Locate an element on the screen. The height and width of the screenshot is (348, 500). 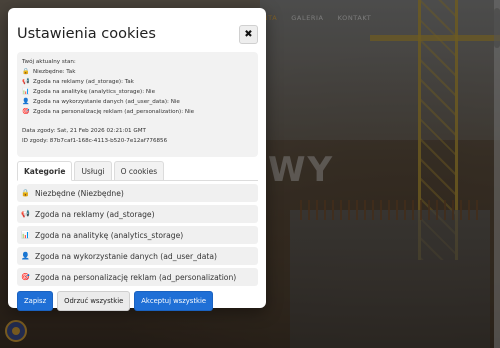
tab-bar: Kategorie Usługi O cookies is located at coordinates (137, 171).